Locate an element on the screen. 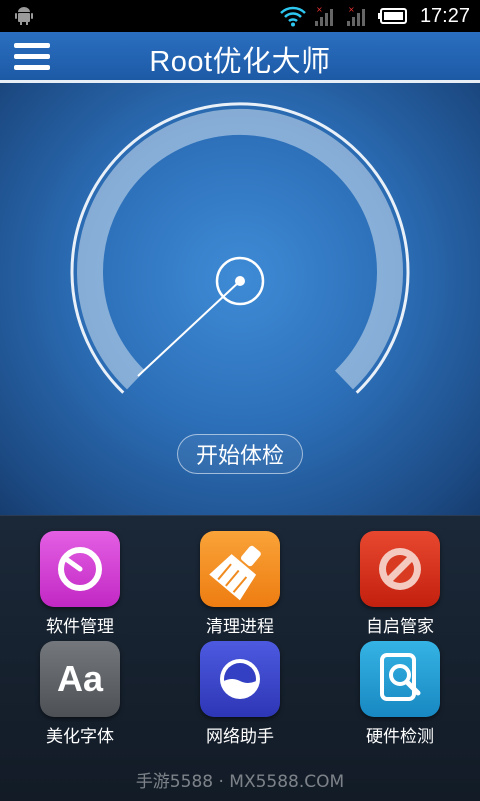 This screenshot has width=480, height=801. status-bar: × × 17:27 is located at coordinates (240, 16).